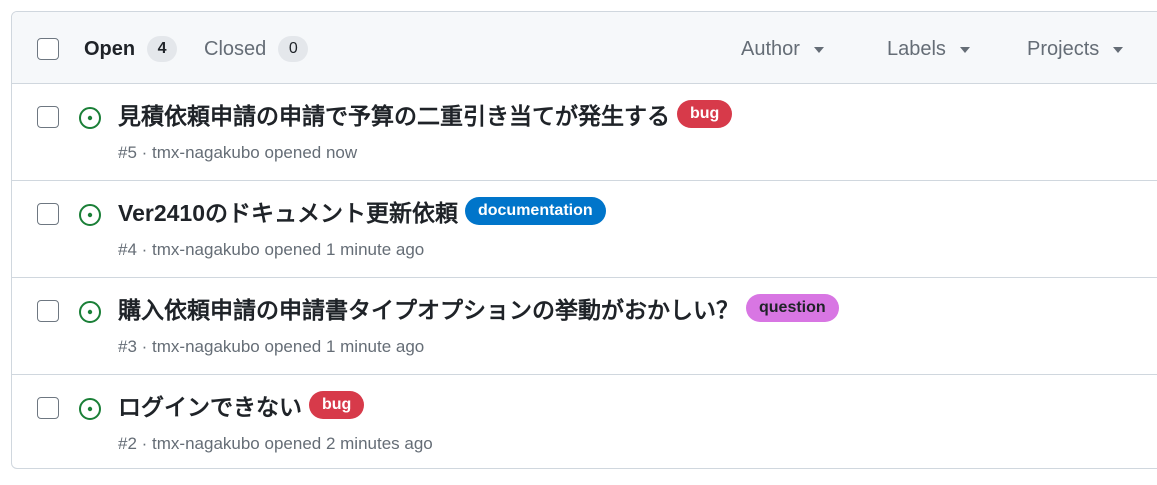 The height and width of the screenshot is (485, 1157). What do you see at coordinates (127, 152) in the screenshot?
I see `issue-number: #5` at bounding box center [127, 152].